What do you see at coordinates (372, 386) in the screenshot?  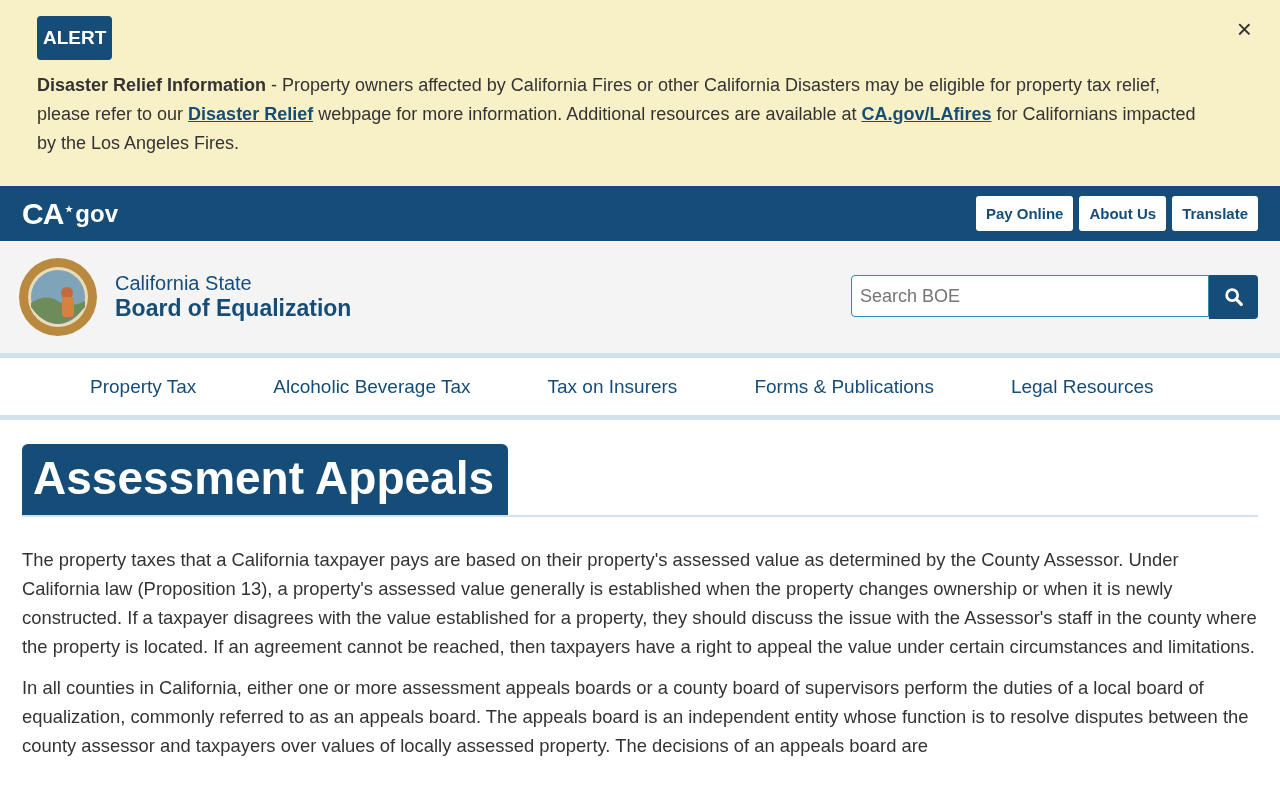 I see `nav-link: Alcoholic Beverage Tax` at bounding box center [372, 386].